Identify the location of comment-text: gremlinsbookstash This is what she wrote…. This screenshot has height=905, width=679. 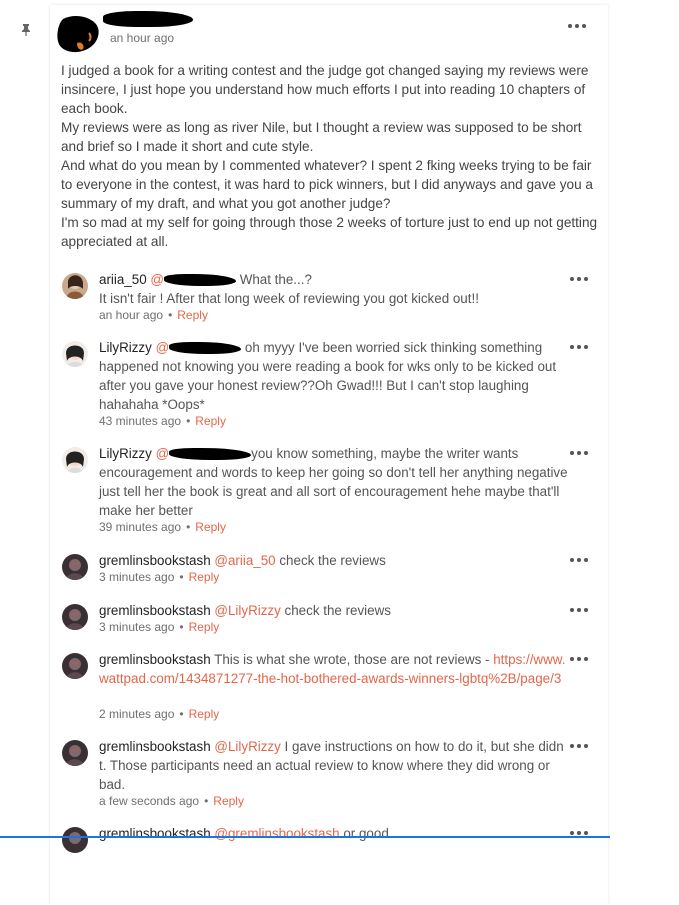
(334, 669).